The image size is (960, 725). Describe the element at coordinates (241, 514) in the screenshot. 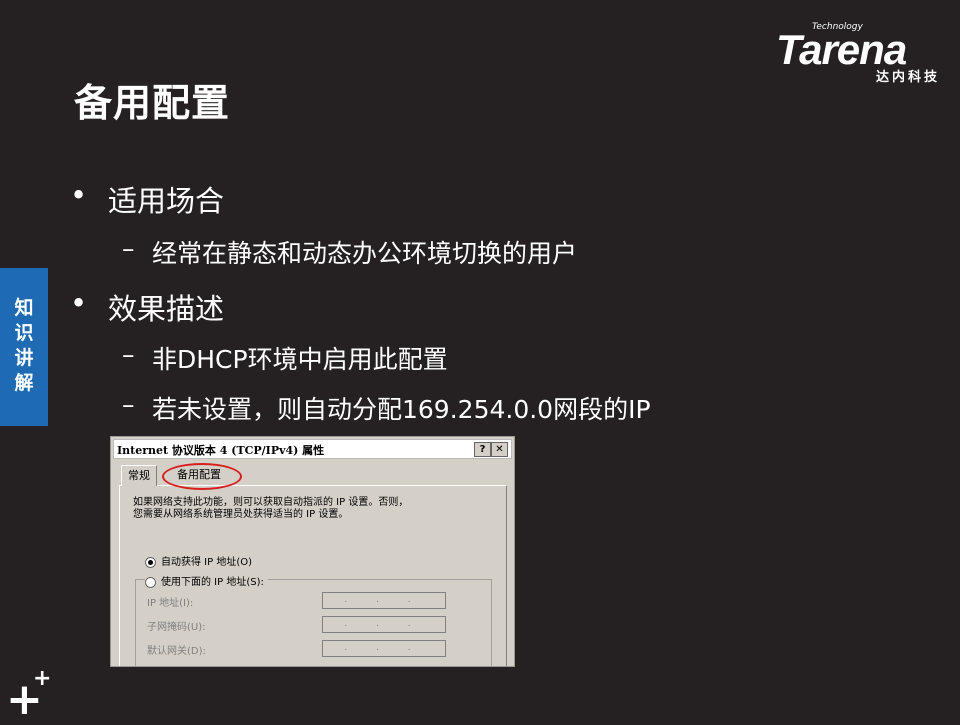

I see `description-line: 您需要从网络系统管理员处获得适当的 IP 设置。` at that location.